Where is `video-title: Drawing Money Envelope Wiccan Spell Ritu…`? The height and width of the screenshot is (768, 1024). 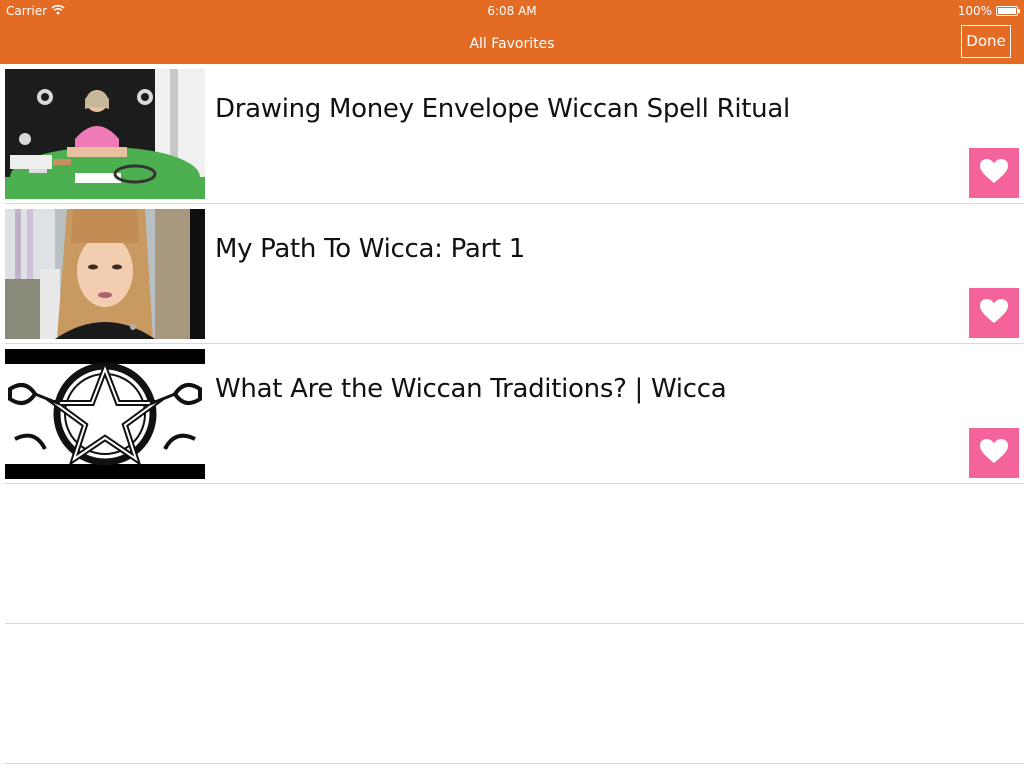 video-title: Drawing Money Envelope Wiccan Spell Ritu… is located at coordinates (502, 109).